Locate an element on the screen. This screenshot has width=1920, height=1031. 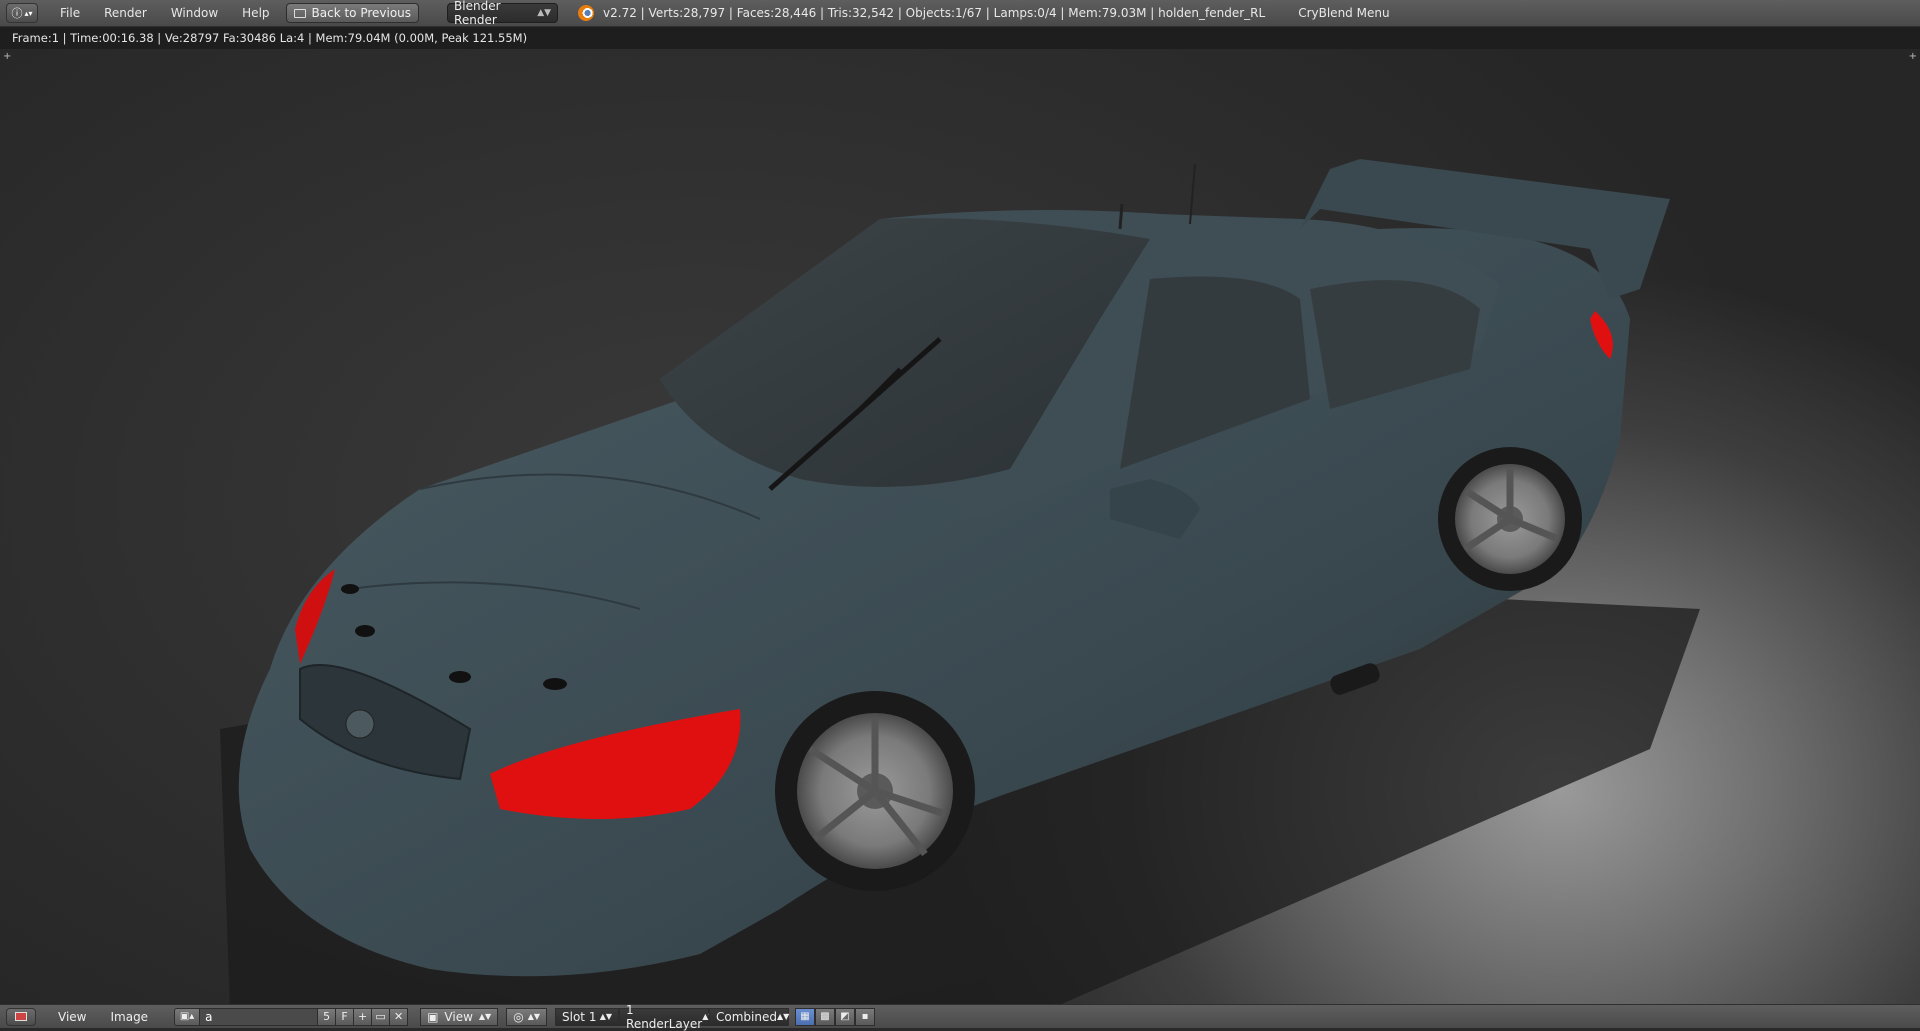
render-layer-label: 1 RenderLayer is located at coordinates (664, 1016).